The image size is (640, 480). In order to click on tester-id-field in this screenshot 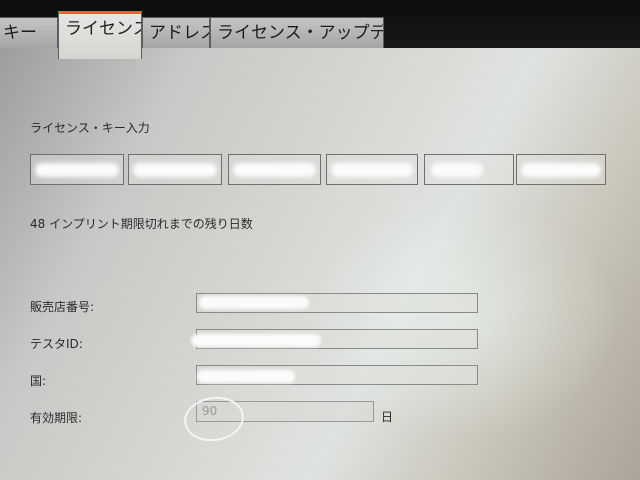, I will do `click(334, 339)`.